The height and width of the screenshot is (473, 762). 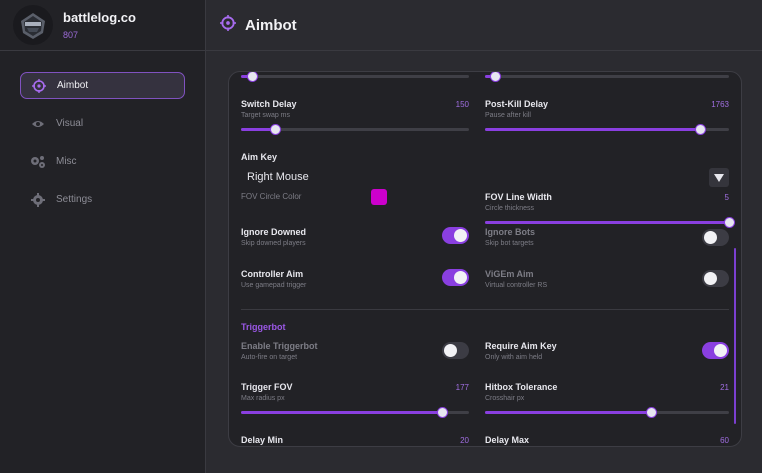 What do you see at coordinates (379, 197) in the screenshot?
I see `fov-circle-color-swatch` at bounding box center [379, 197].